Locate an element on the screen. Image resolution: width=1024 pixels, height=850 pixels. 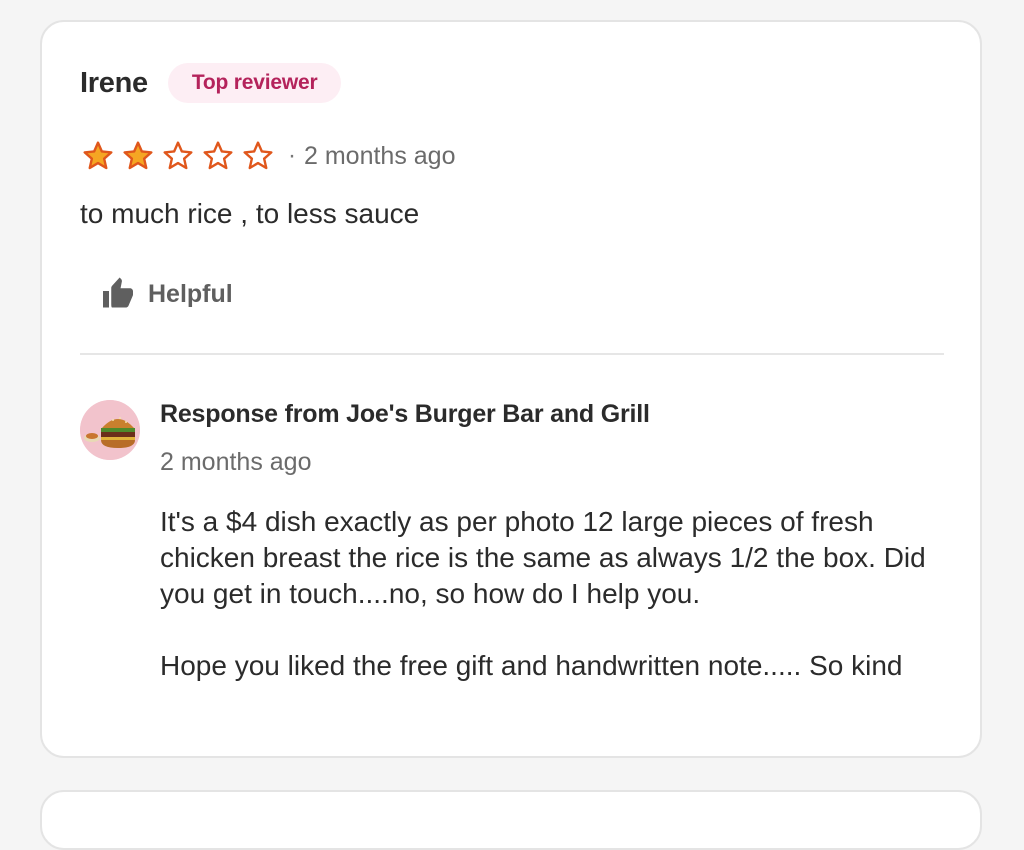
helpful-button: Helpful is located at coordinates (166, 294).